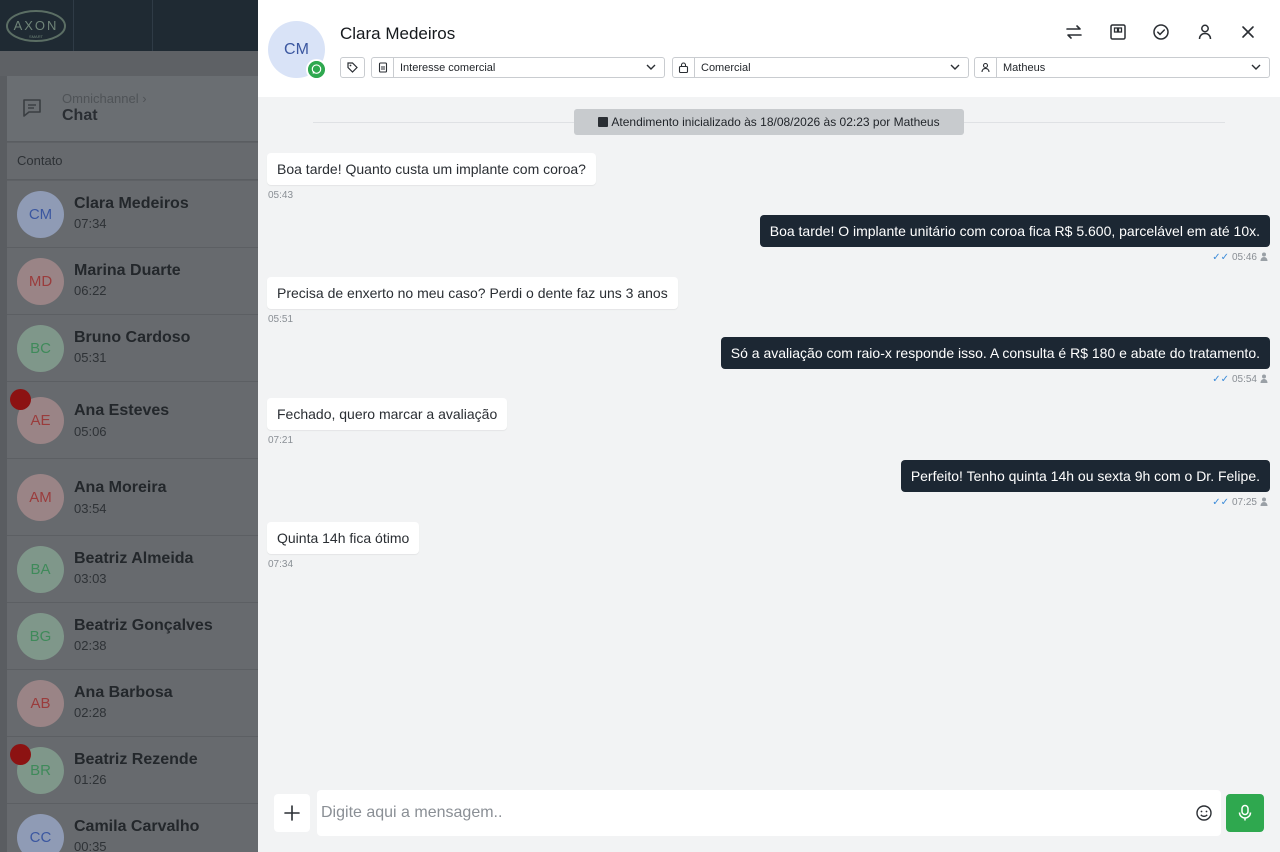  I want to click on user-icon, so click(1205, 32).